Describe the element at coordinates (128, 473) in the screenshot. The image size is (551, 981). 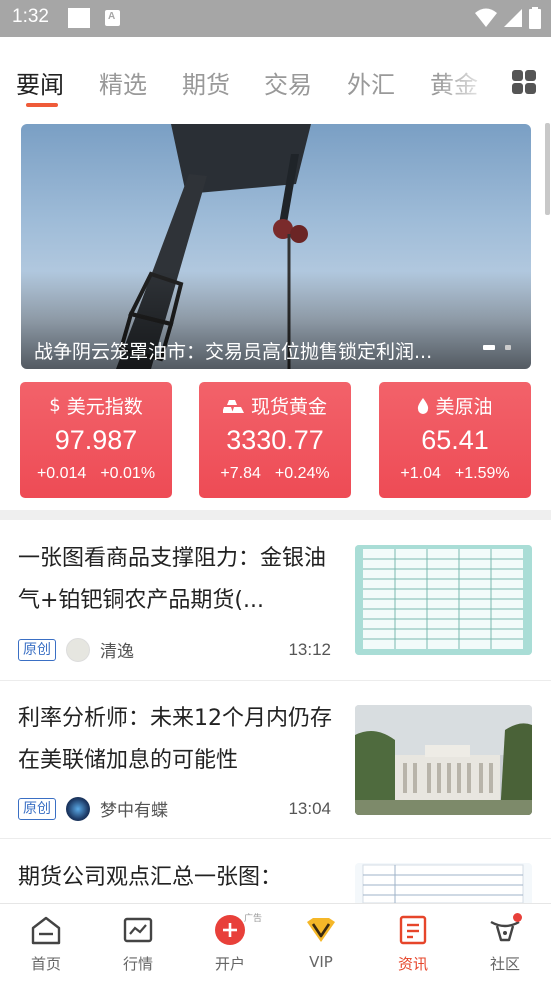
I see `quote-percent: +0.01%` at that location.